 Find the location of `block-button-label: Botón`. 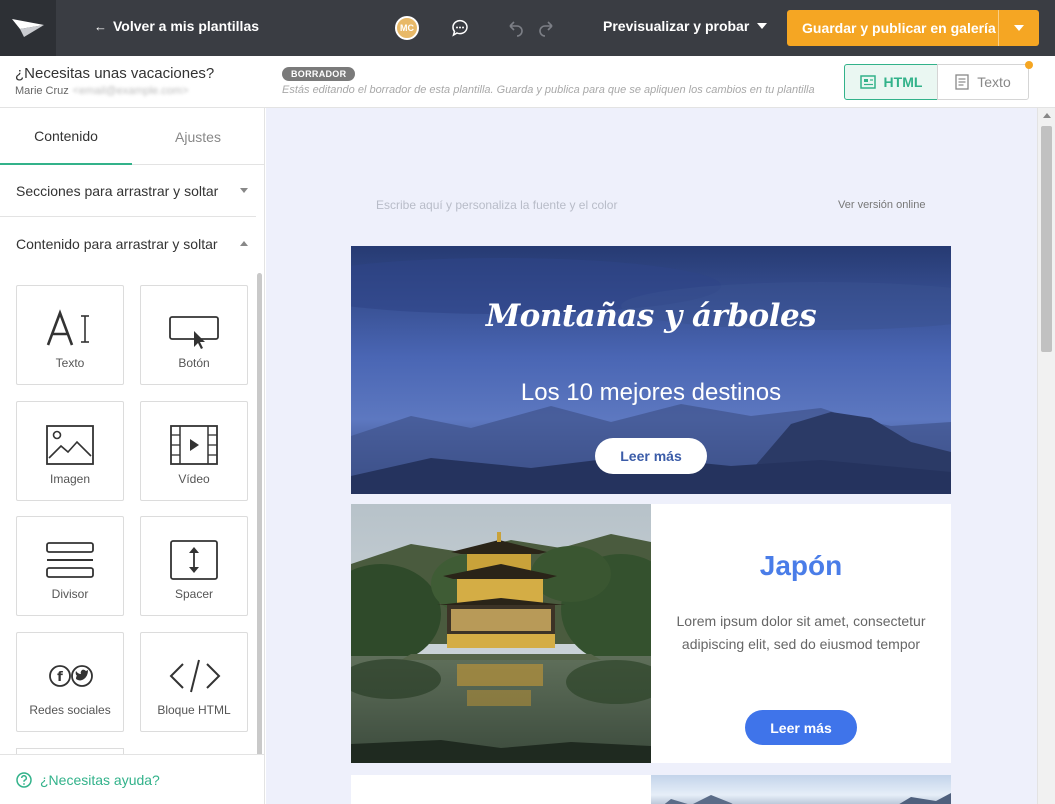

block-button-label: Botón is located at coordinates (194, 363).